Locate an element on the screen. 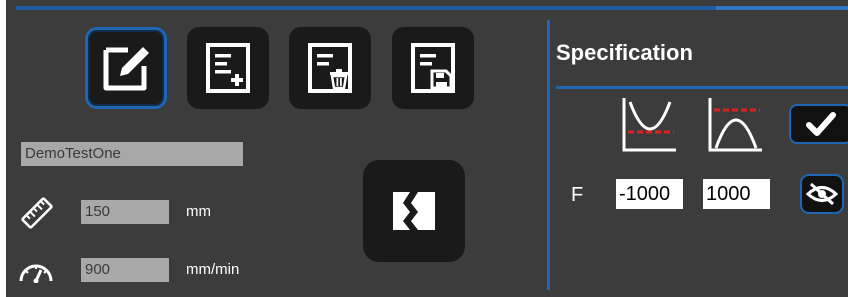 The image size is (848, 297). ruler-icon is located at coordinates (37, 213).